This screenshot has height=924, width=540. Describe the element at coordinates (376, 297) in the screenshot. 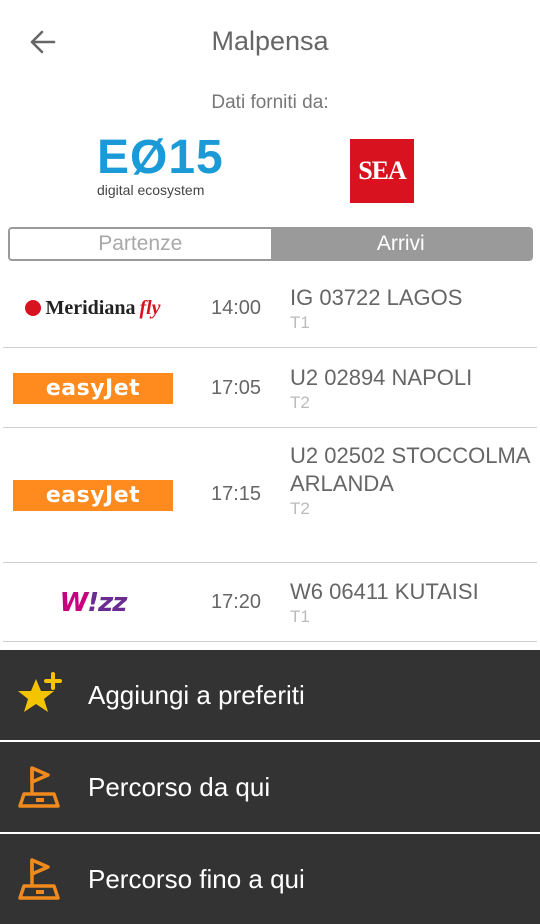

I see `flight-number-destination: IG 03722 LAGOS` at that location.